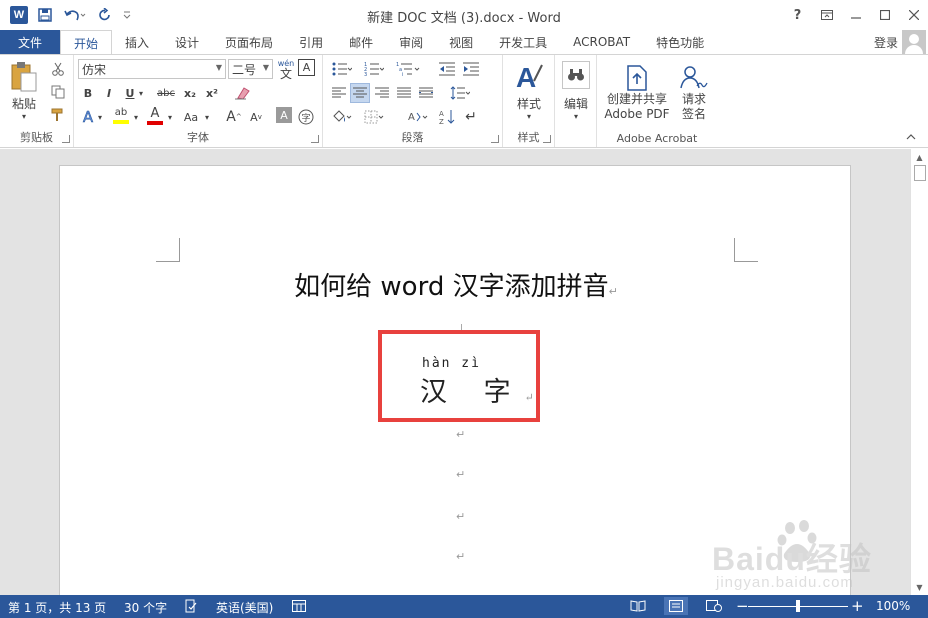 This screenshot has height=618, width=928. What do you see at coordinates (88, 93) in the screenshot?
I see `bold-button: B` at bounding box center [88, 93].